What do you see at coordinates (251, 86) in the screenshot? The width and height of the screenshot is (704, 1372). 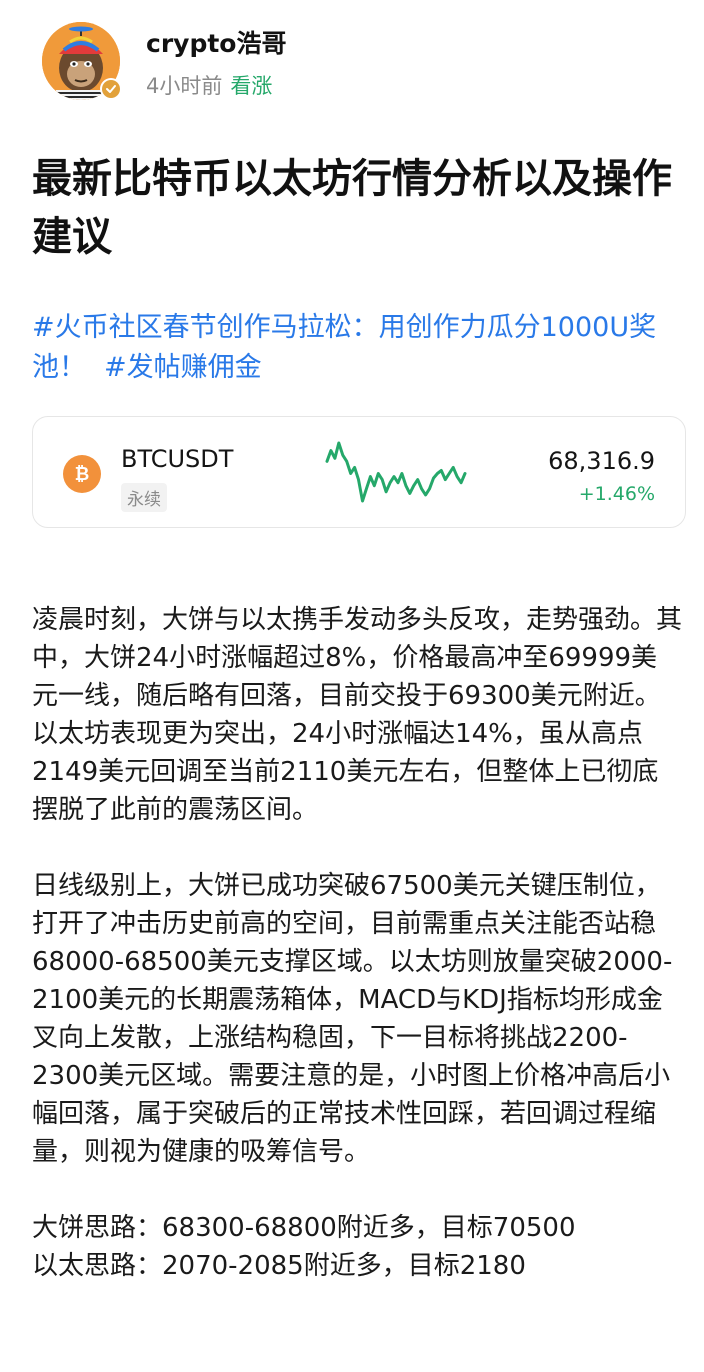 I see `sentiment-label: 看涨` at bounding box center [251, 86].